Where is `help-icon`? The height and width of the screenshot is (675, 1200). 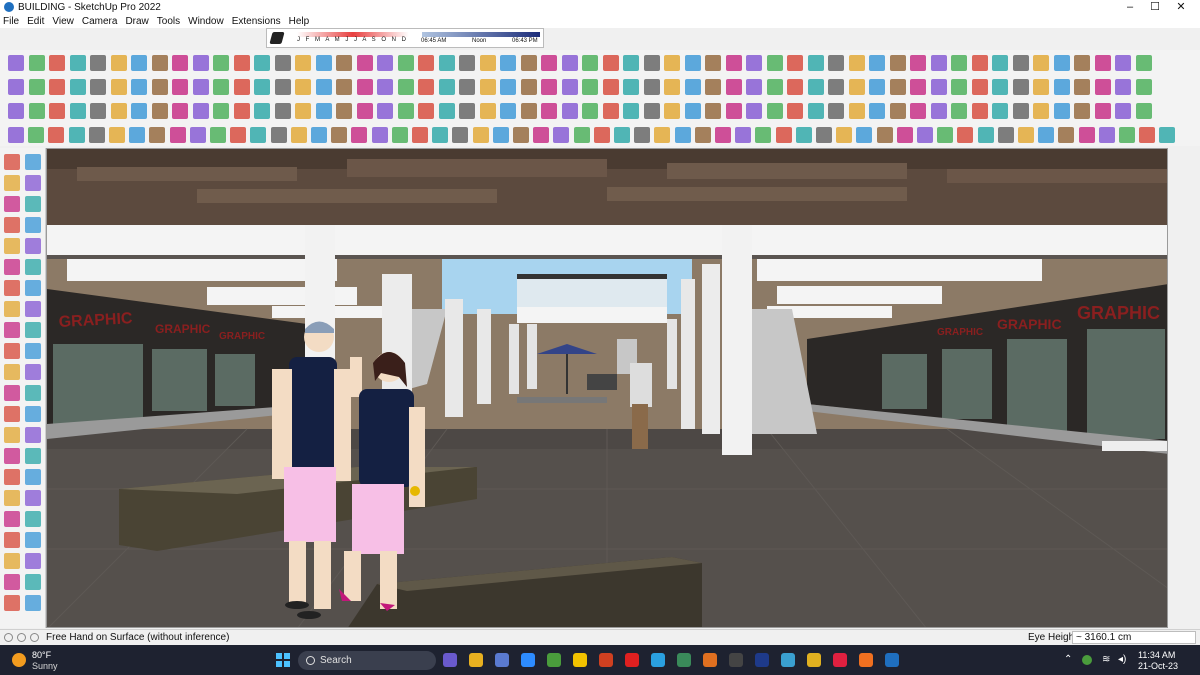 help-icon is located at coordinates (34, 637).